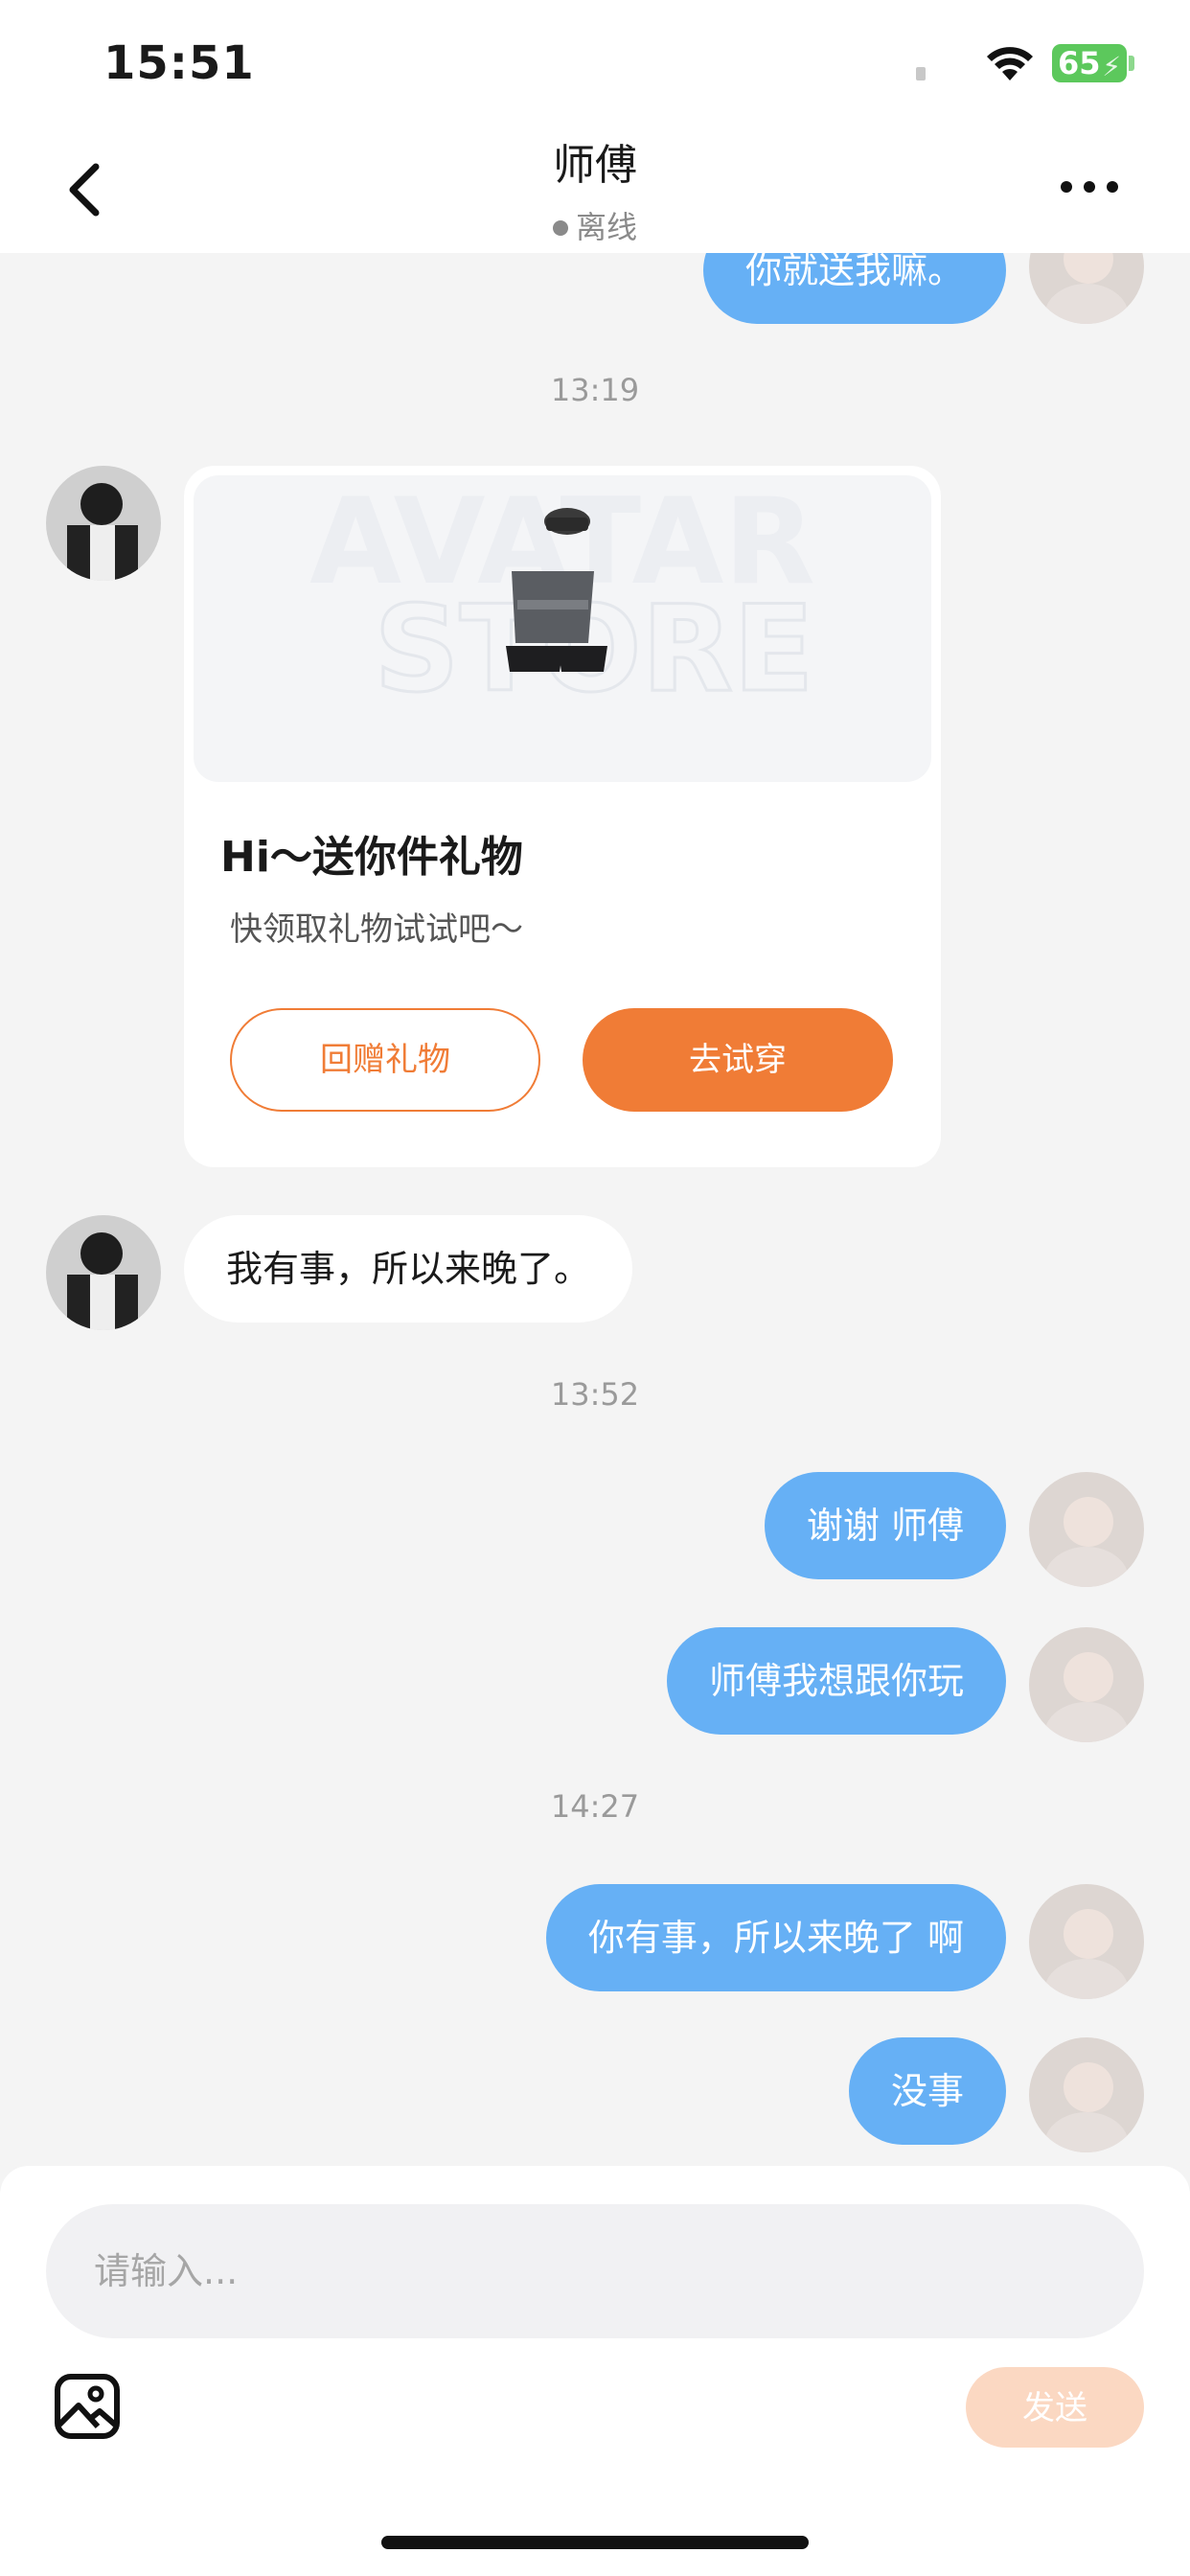 This screenshot has height=2576, width=1190. I want to click on wifi-icon, so click(1010, 63).